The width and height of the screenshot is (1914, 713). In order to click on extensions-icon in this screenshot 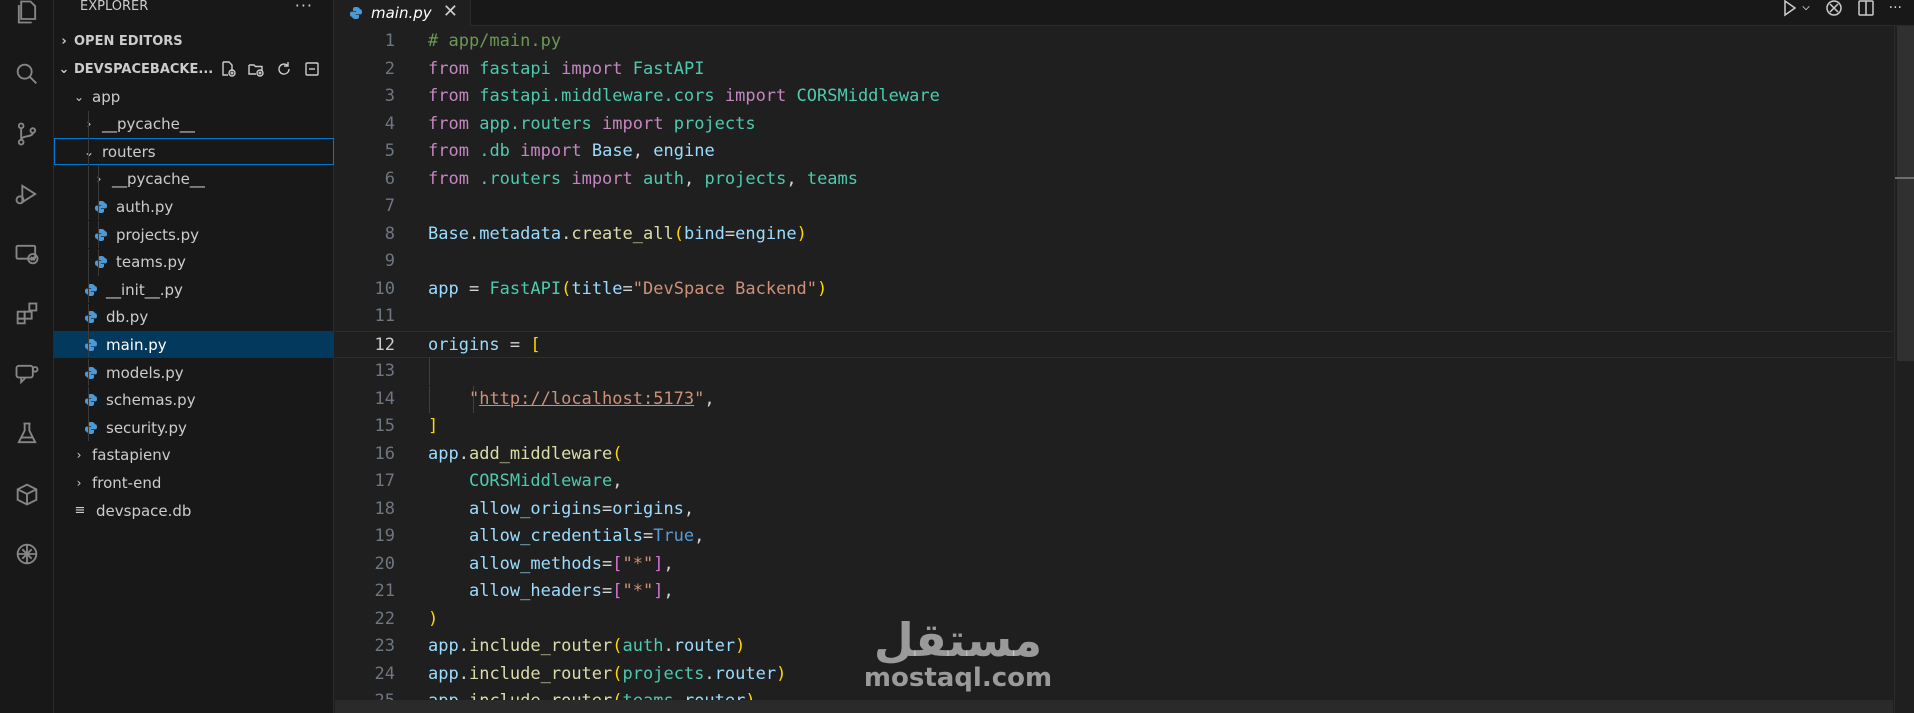, I will do `click(27, 314)`.